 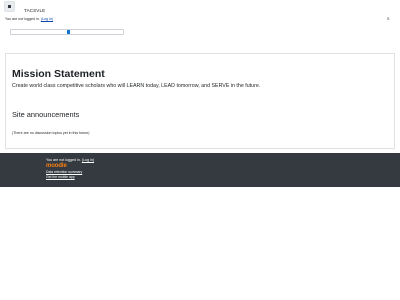 What do you see at coordinates (22, 19) in the screenshot?
I see `not-logged-in-text: You are not logged in.` at bounding box center [22, 19].